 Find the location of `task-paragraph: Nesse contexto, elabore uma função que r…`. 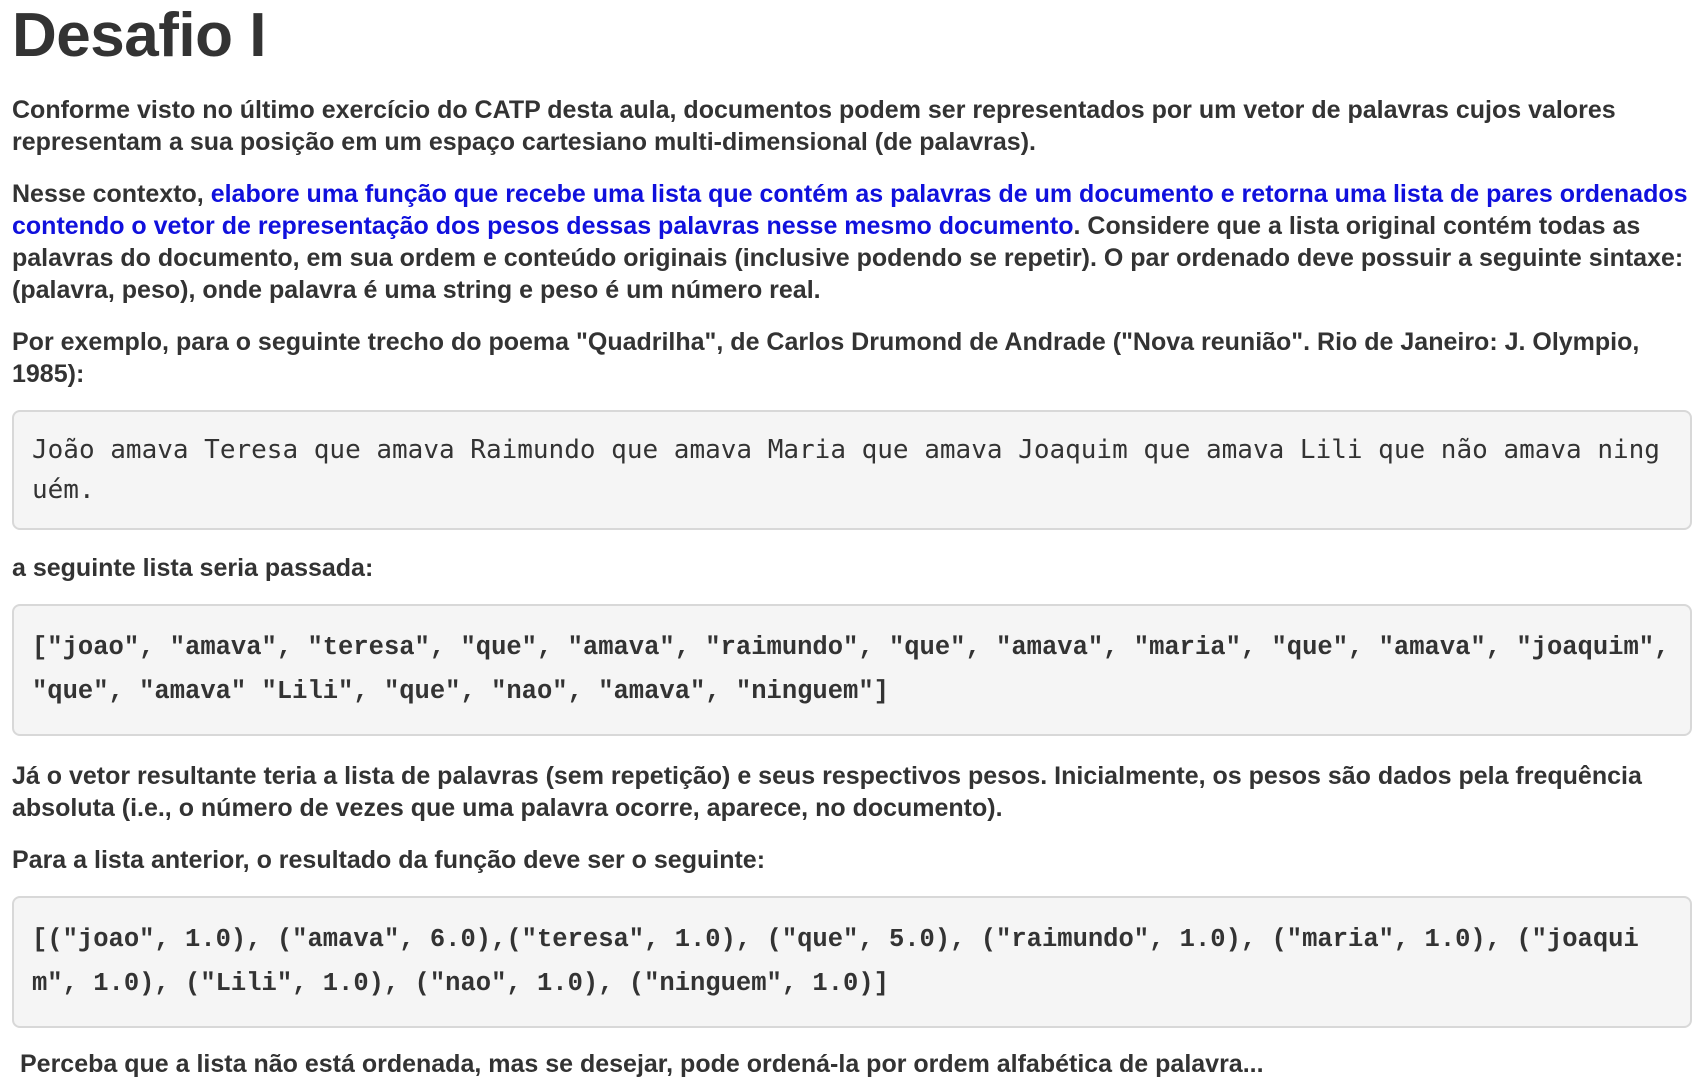

task-paragraph: Nesse contexto, elabore uma função que r… is located at coordinates (852, 242).